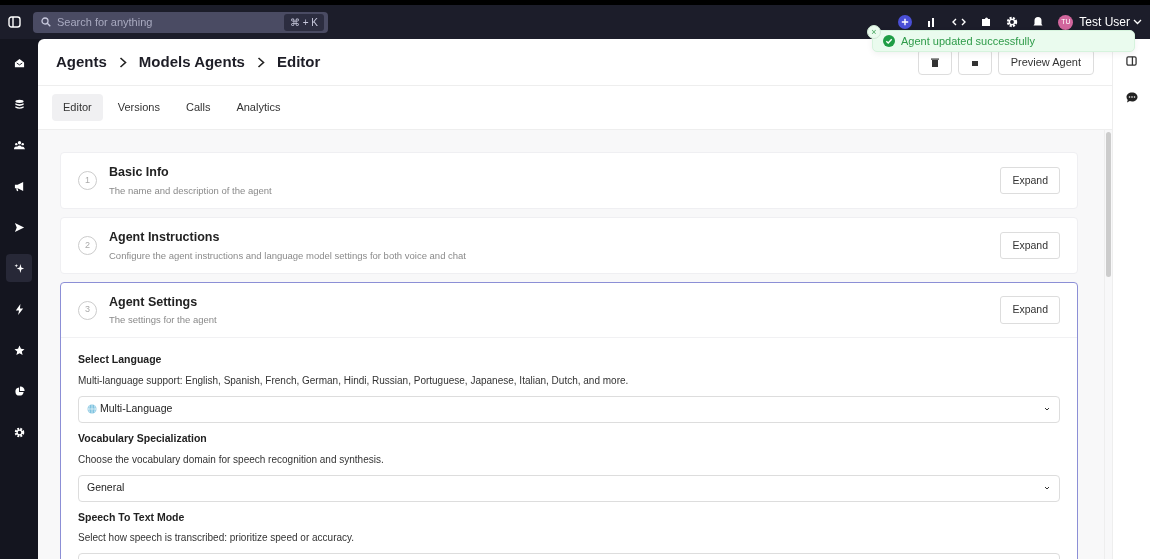 The width and height of the screenshot is (1150, 559). Describe the element at coordinates (191, 62) in the screenshot. I see `breadcrumb-link: Models Agents` at that location.